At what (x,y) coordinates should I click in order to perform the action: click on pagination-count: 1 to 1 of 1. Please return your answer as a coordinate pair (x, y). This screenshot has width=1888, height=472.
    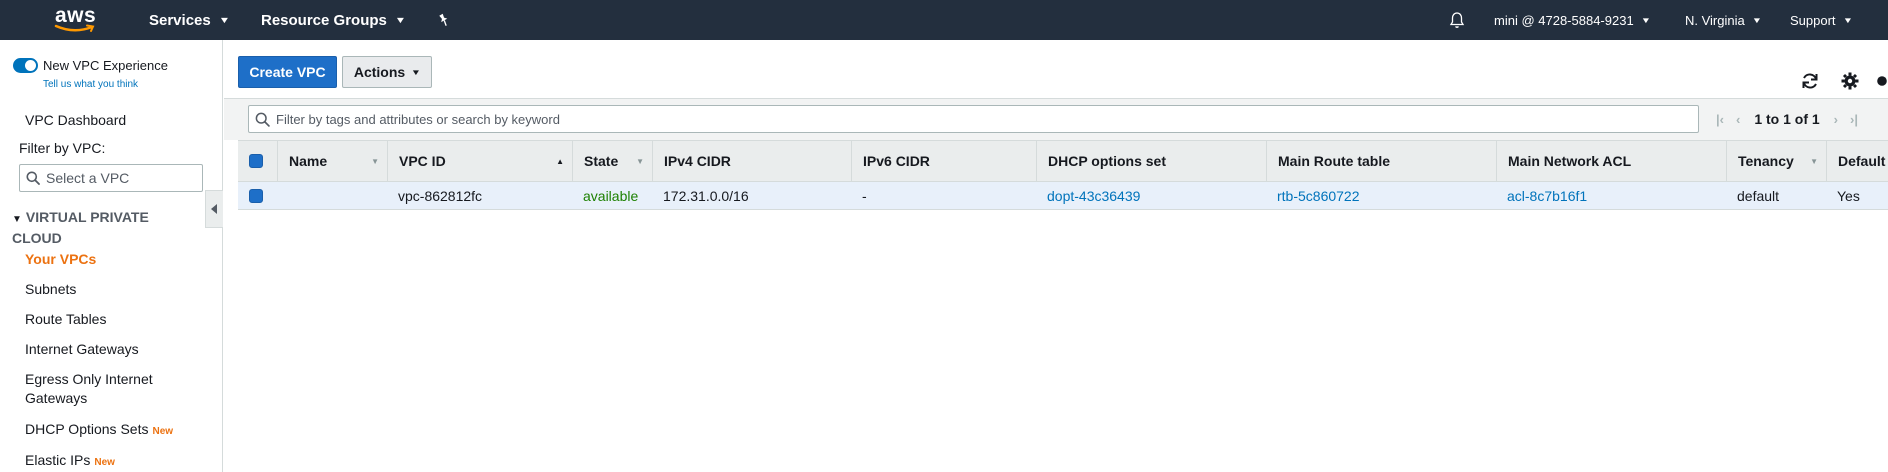
    Looking at the image, I should click on (1787, 119).